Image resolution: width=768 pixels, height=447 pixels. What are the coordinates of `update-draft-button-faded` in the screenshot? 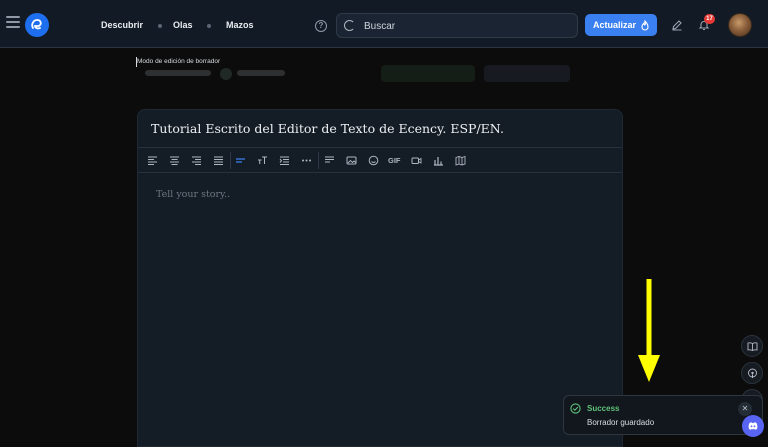 It's located at (527, 73).